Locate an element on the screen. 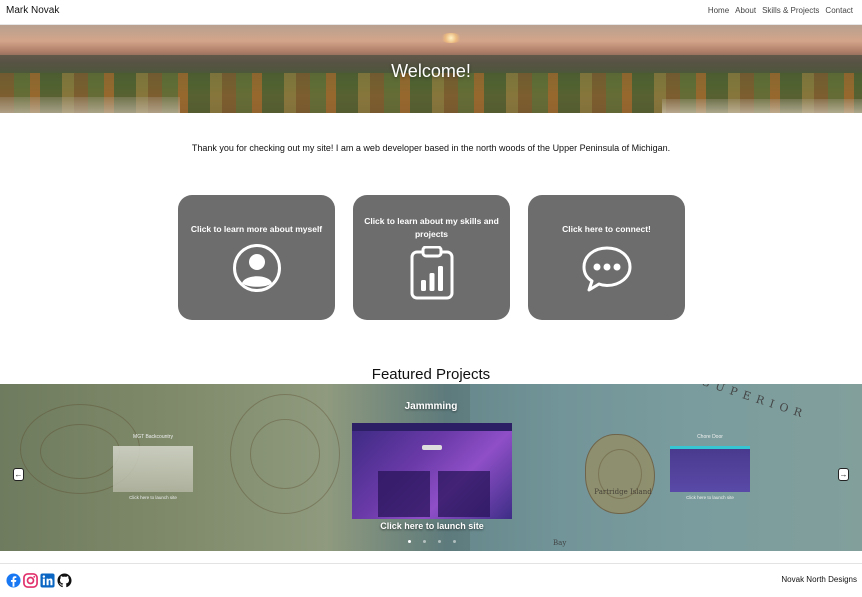 This screenshot has height=597, width=862. active-slide-title: Jammming is located at coordinates (431, 406).